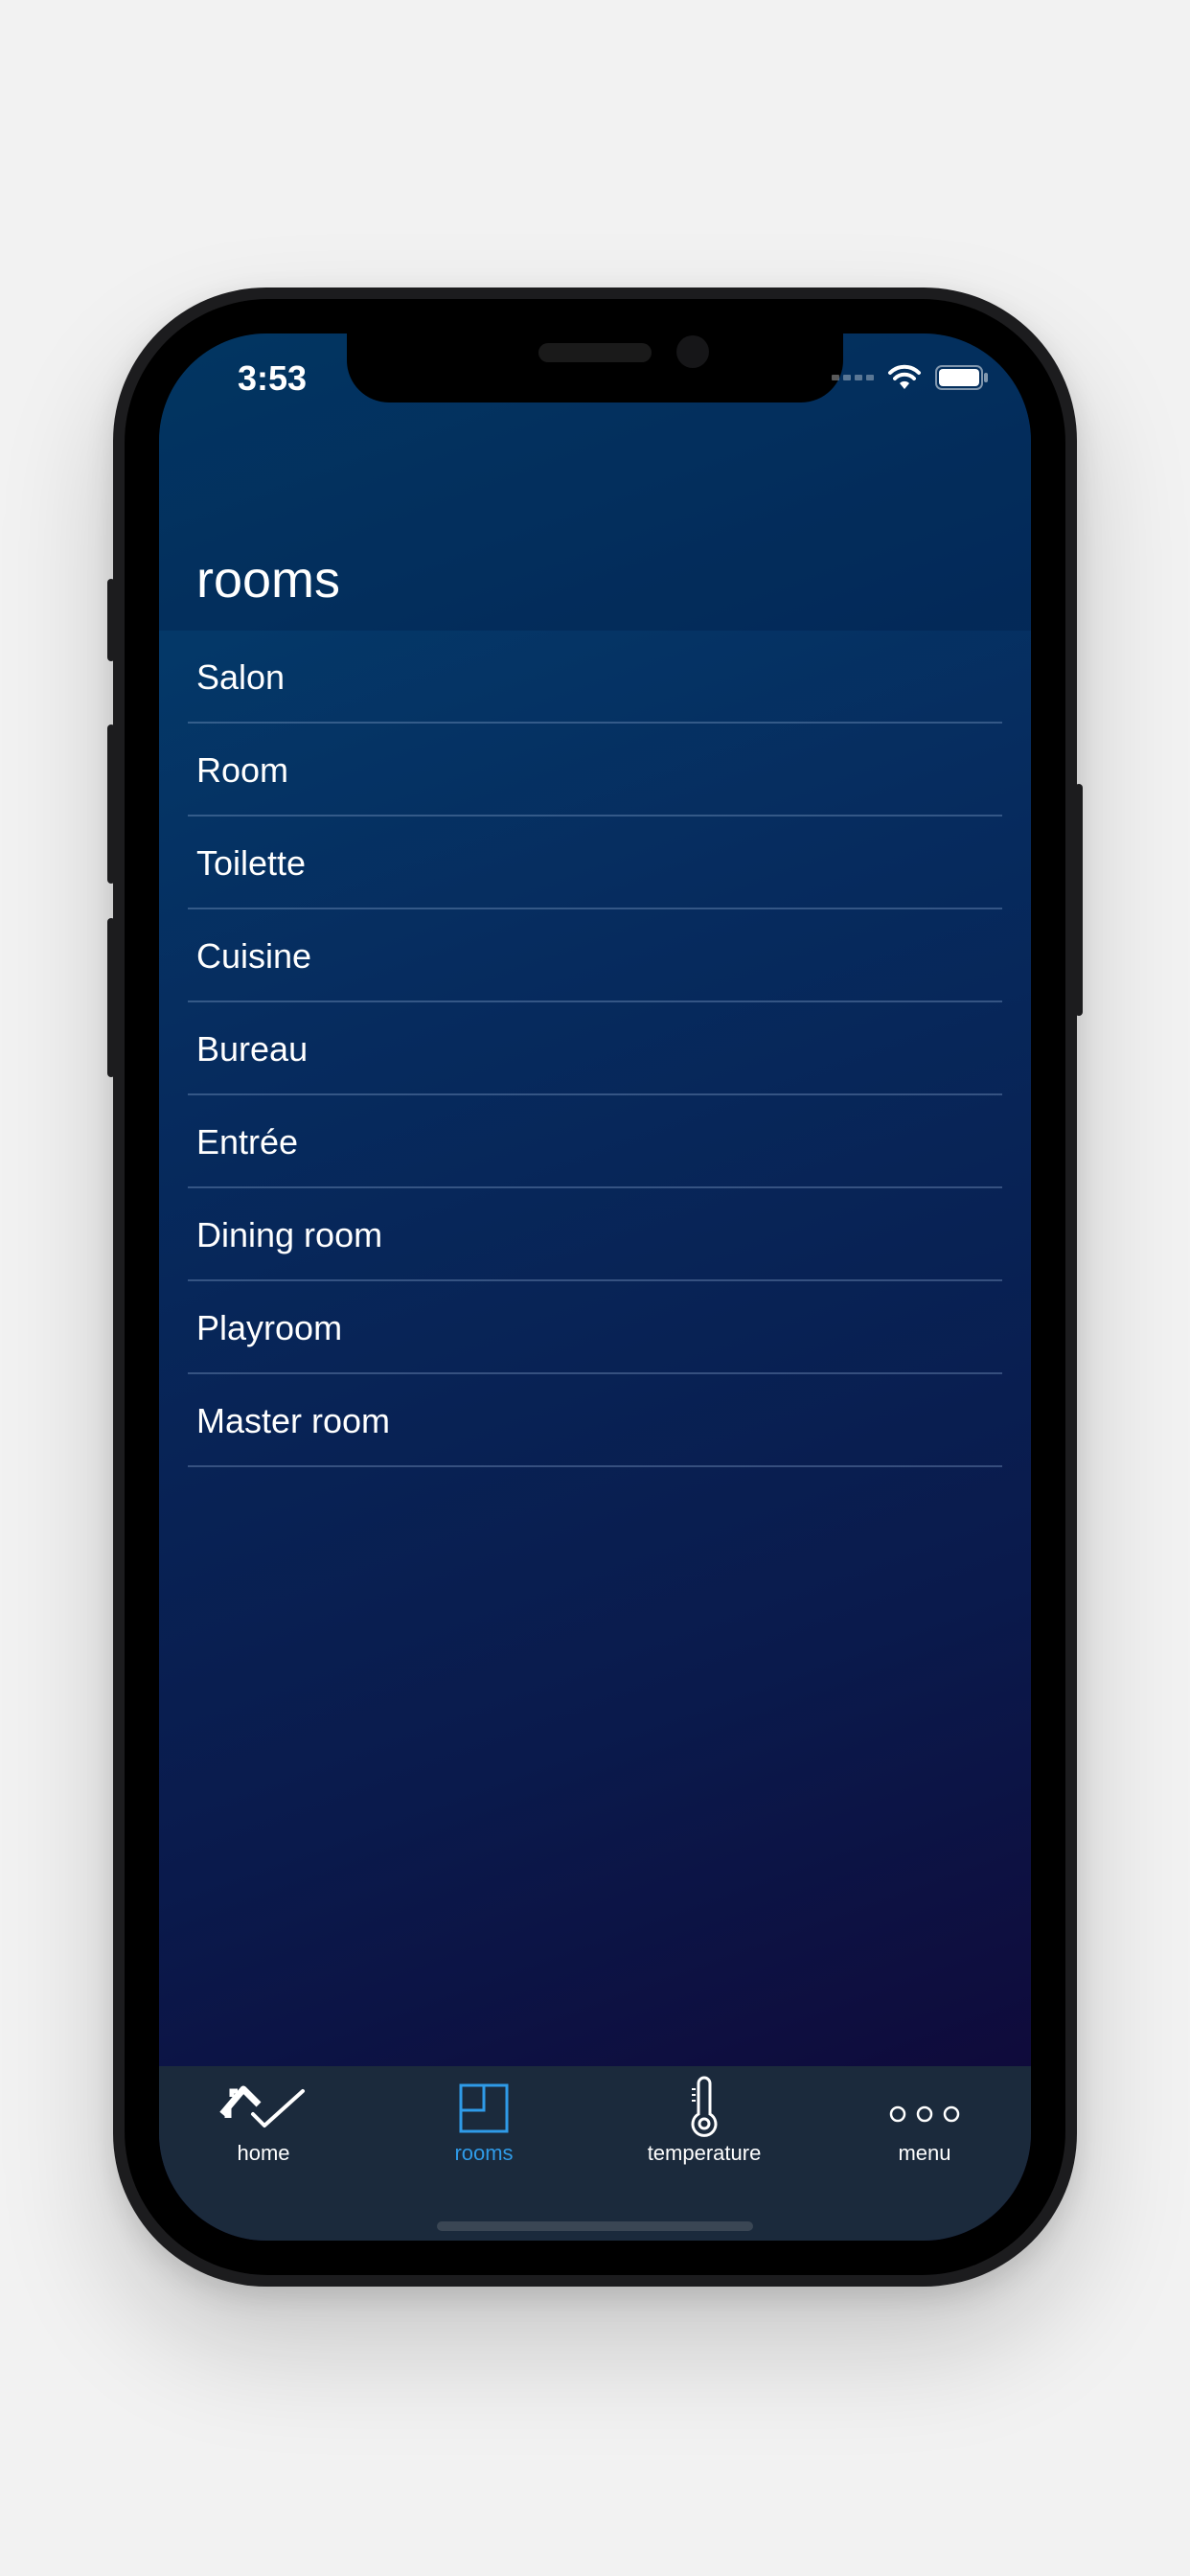  I want to click on tab-temperature: temperature, so click(704, 2128).